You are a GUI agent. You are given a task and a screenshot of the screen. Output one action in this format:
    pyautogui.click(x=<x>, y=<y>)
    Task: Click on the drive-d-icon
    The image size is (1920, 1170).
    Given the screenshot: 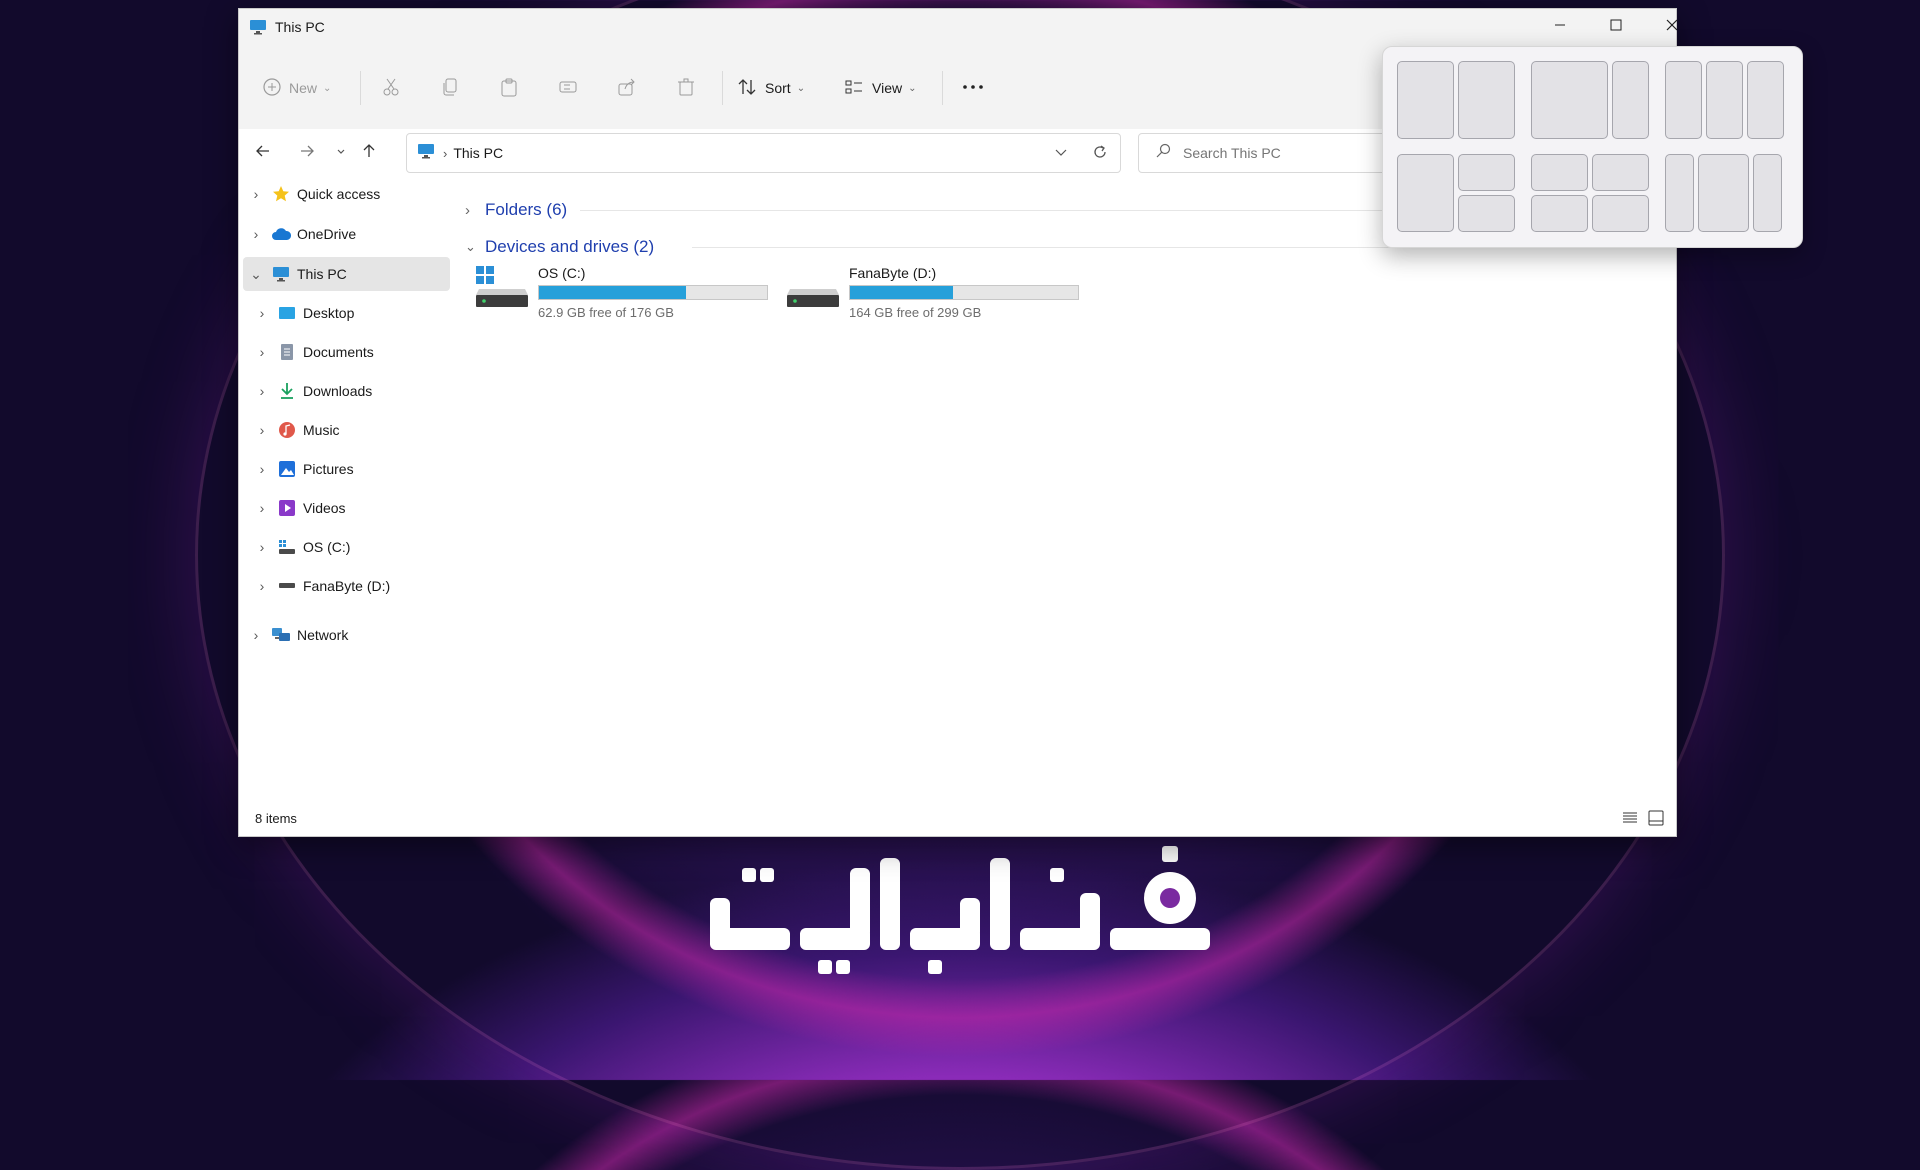 What is the action you would take?
    pyautogui.click(x=814, y=290)
    